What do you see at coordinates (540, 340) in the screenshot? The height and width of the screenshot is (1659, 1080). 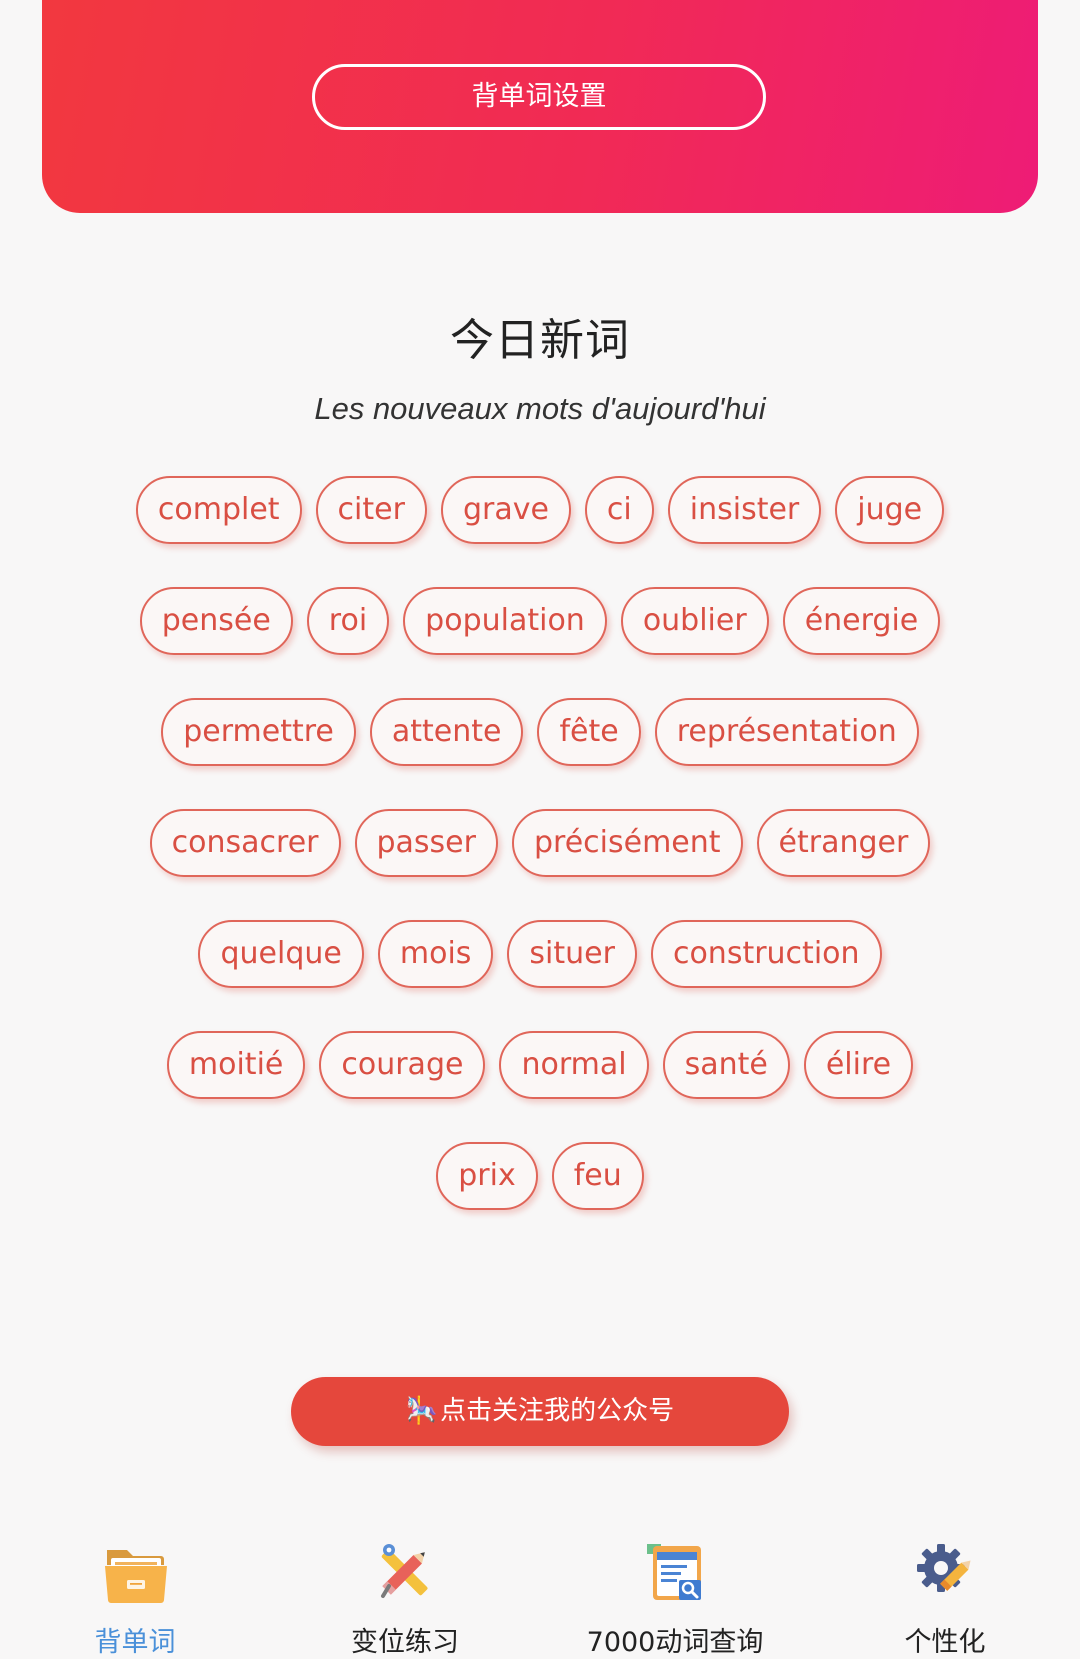 I see `page-title: 今日新词` at bounding box center [540, 340].